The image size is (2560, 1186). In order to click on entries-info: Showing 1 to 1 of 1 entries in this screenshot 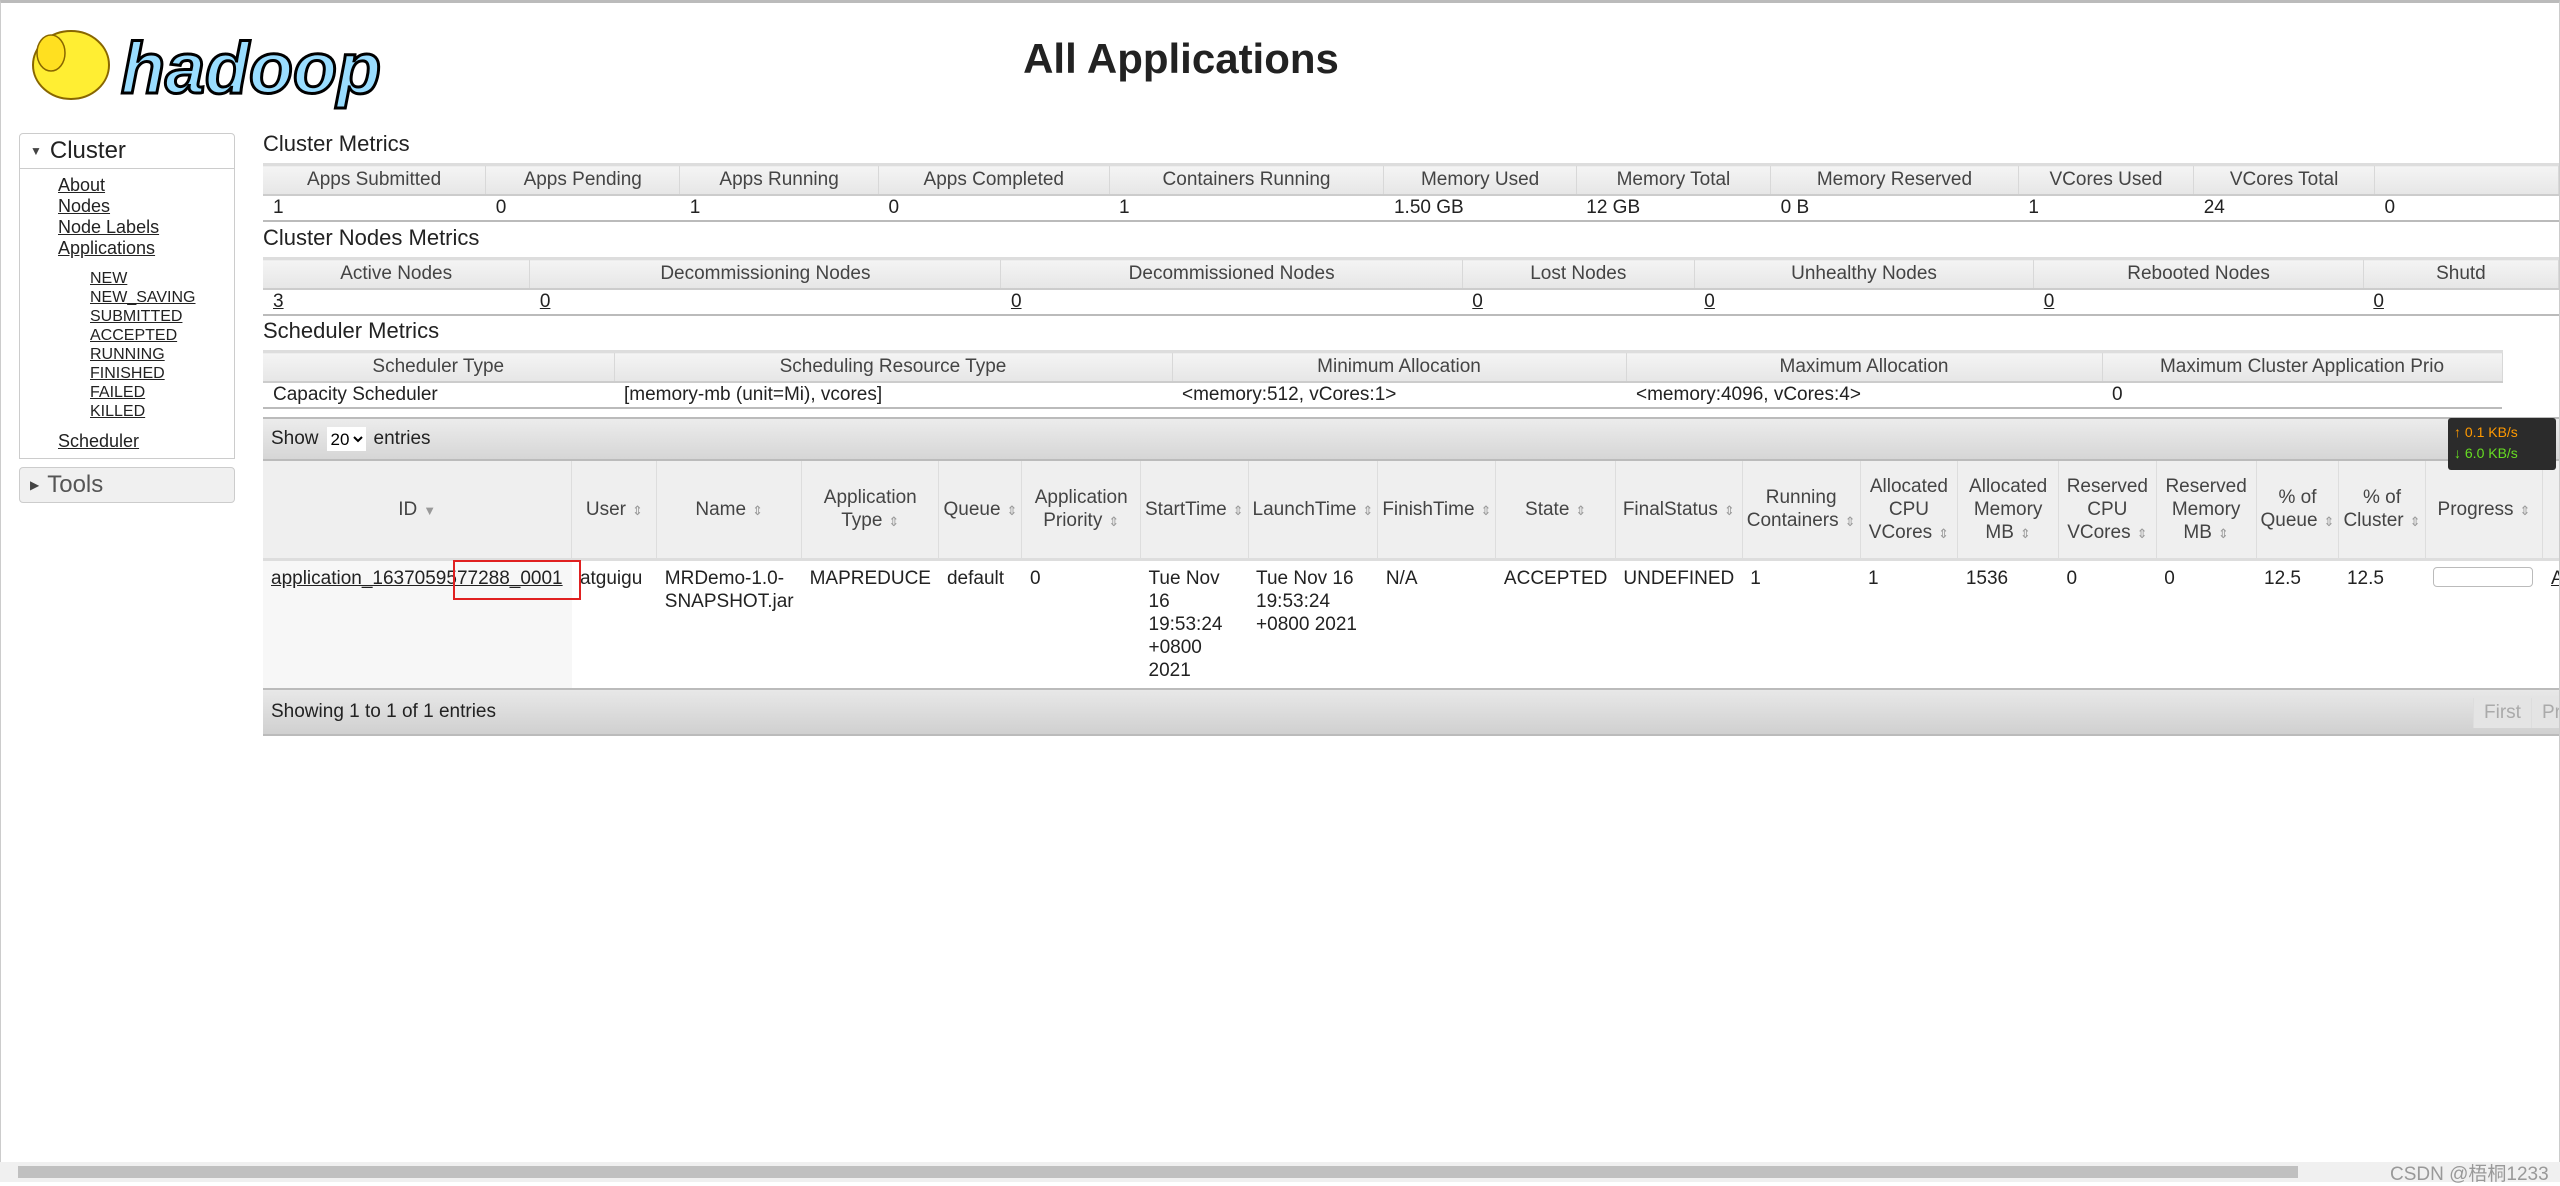, I will do `click(383, 711)`.